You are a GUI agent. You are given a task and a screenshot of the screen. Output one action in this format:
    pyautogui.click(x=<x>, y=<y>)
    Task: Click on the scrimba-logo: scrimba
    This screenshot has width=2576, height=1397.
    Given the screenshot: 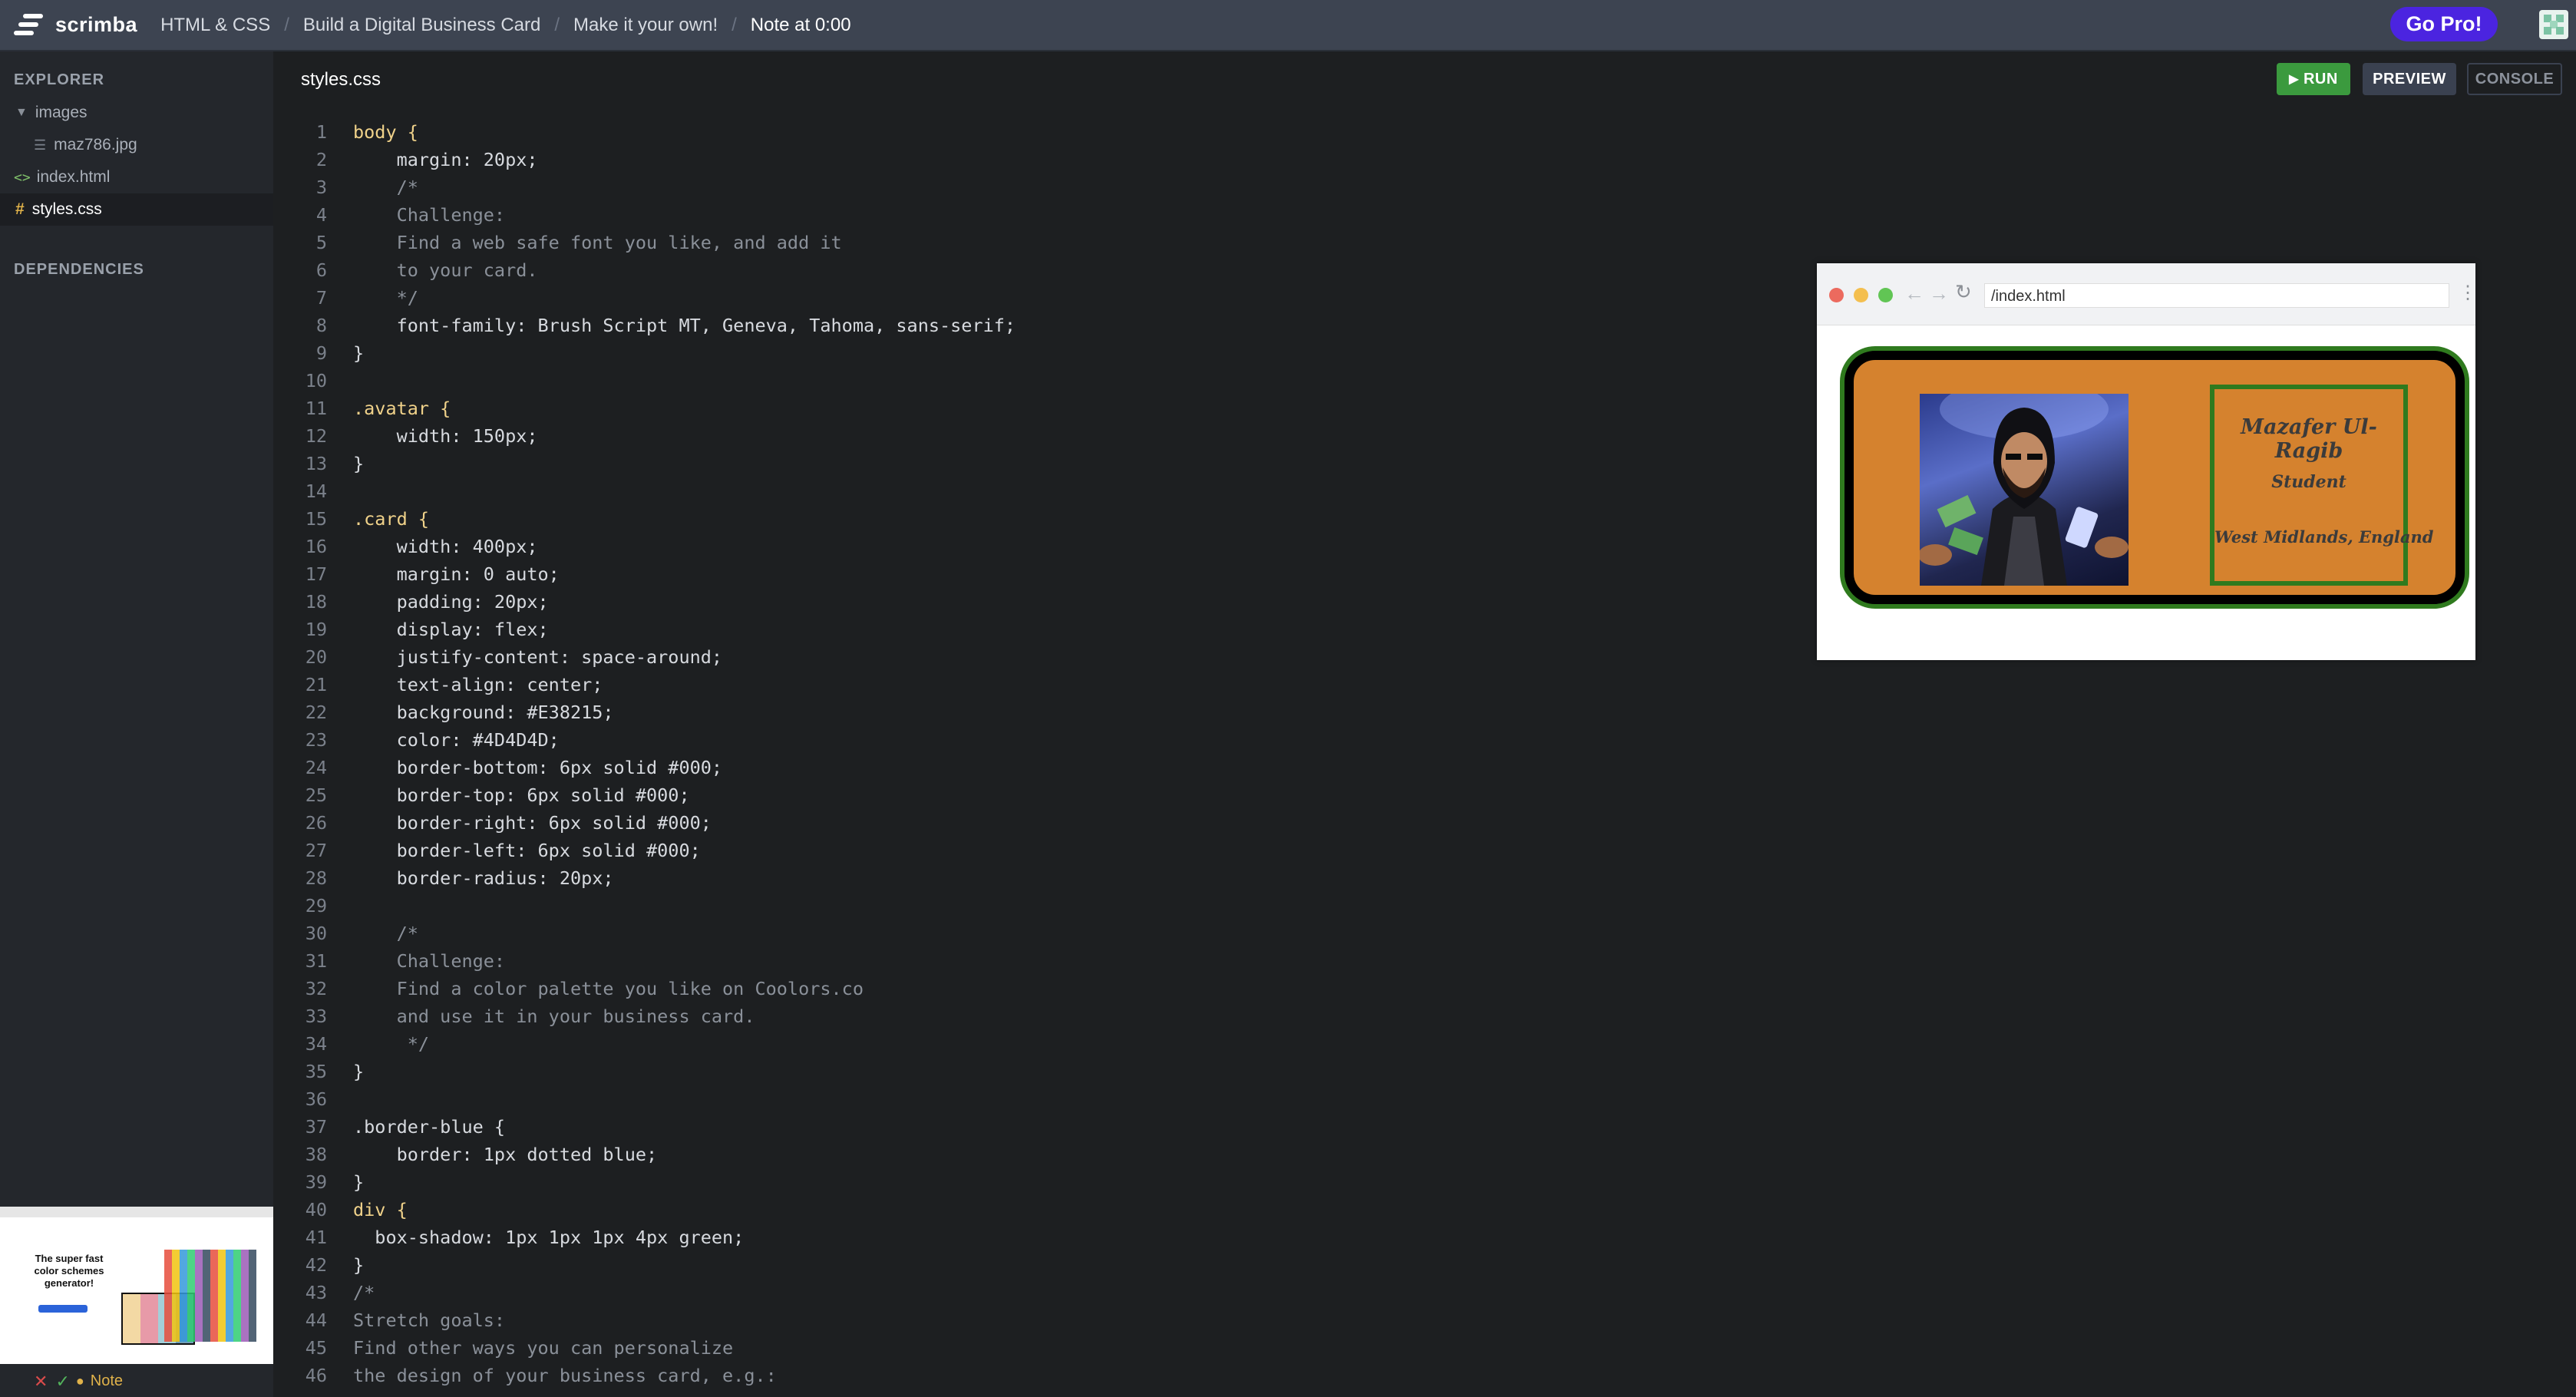 What is the action you would take?
    pyautogui.click(x=75, y=25)
    